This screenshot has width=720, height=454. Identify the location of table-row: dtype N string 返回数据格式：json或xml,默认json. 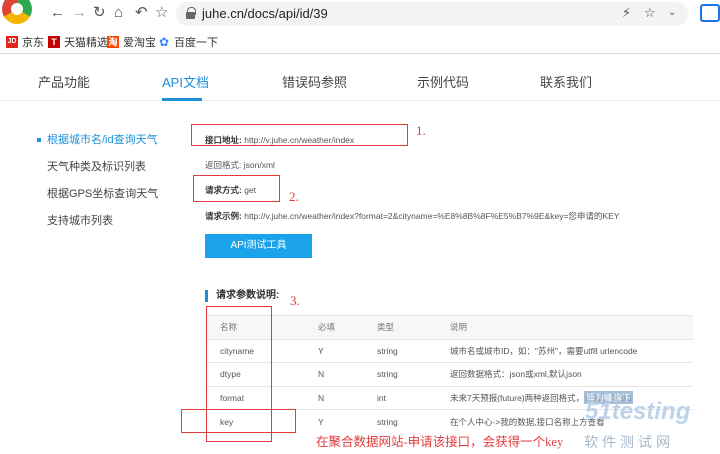
(450, 374).